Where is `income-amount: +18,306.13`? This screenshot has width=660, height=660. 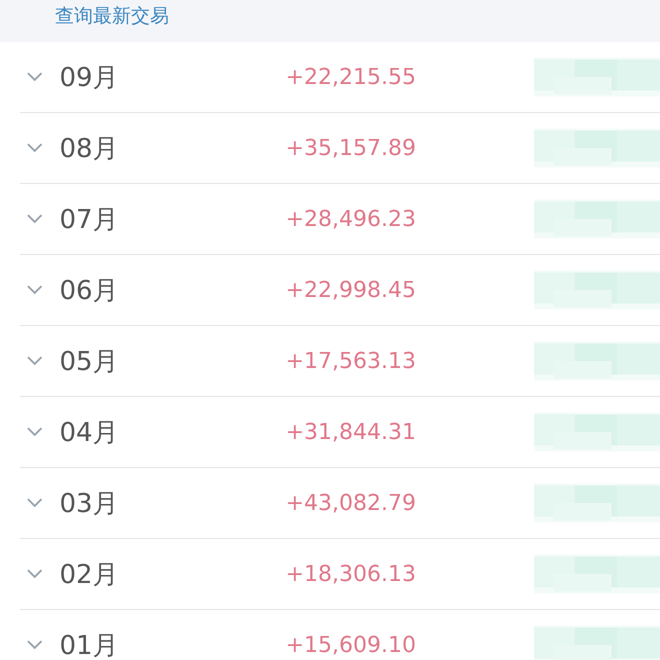
income-amount: +18,306.13 is located at coordinates (350, 574).